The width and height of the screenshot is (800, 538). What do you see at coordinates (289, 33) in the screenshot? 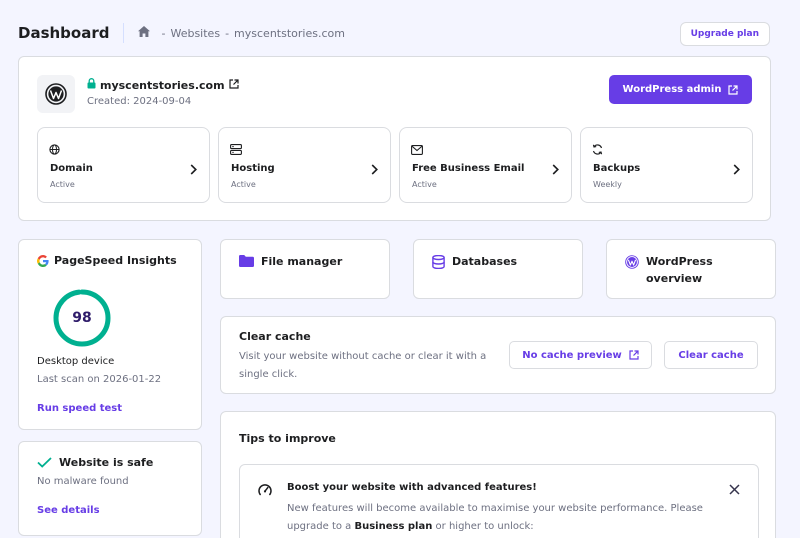
I see `breadcrumb-site: myscentstories.com` at bounding box center [289, 33].